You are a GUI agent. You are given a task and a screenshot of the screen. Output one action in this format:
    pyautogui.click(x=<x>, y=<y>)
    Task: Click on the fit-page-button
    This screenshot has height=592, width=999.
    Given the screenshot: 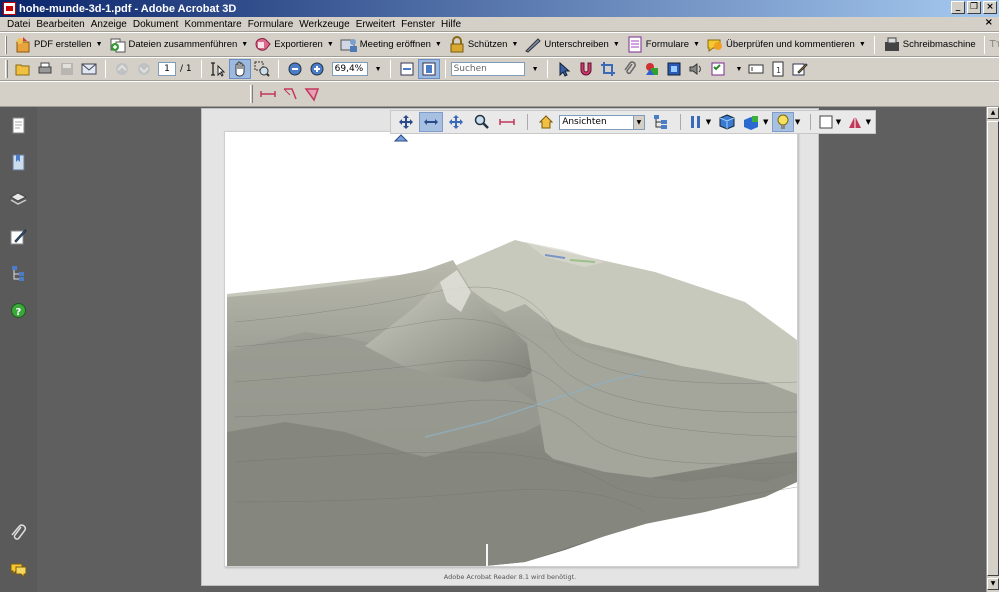 What is the action you would take?
    pyautogui.click(x=428, y=69)
    